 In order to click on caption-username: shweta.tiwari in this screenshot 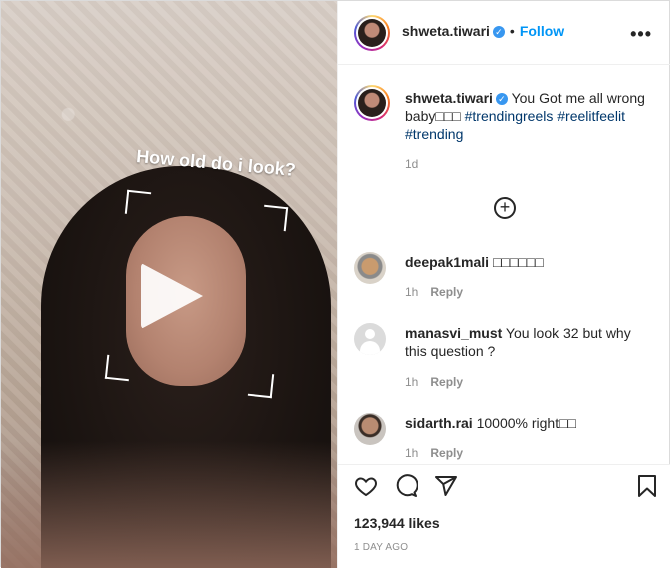, I will do `click(449, 98)`.